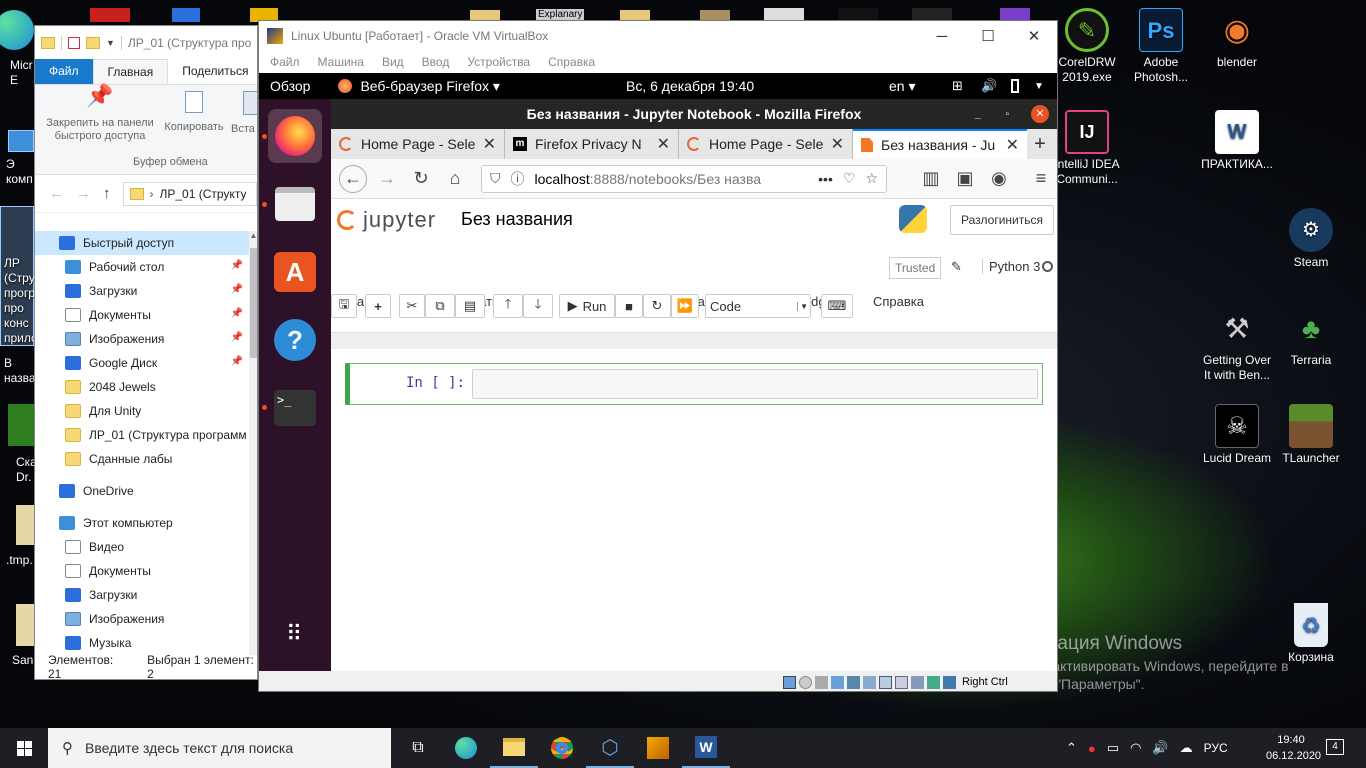 Image resolution: width=1366 pixels, height=768 pixels. I want to click on restart-button: ↻, so click(657, 306).